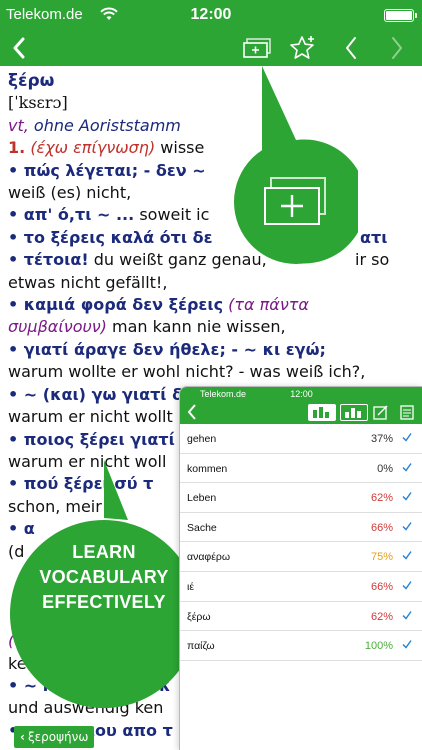 The height and width of the screenshot is (750, 422). I want to click on vocabulary-word: Sache, so click(202, 527).